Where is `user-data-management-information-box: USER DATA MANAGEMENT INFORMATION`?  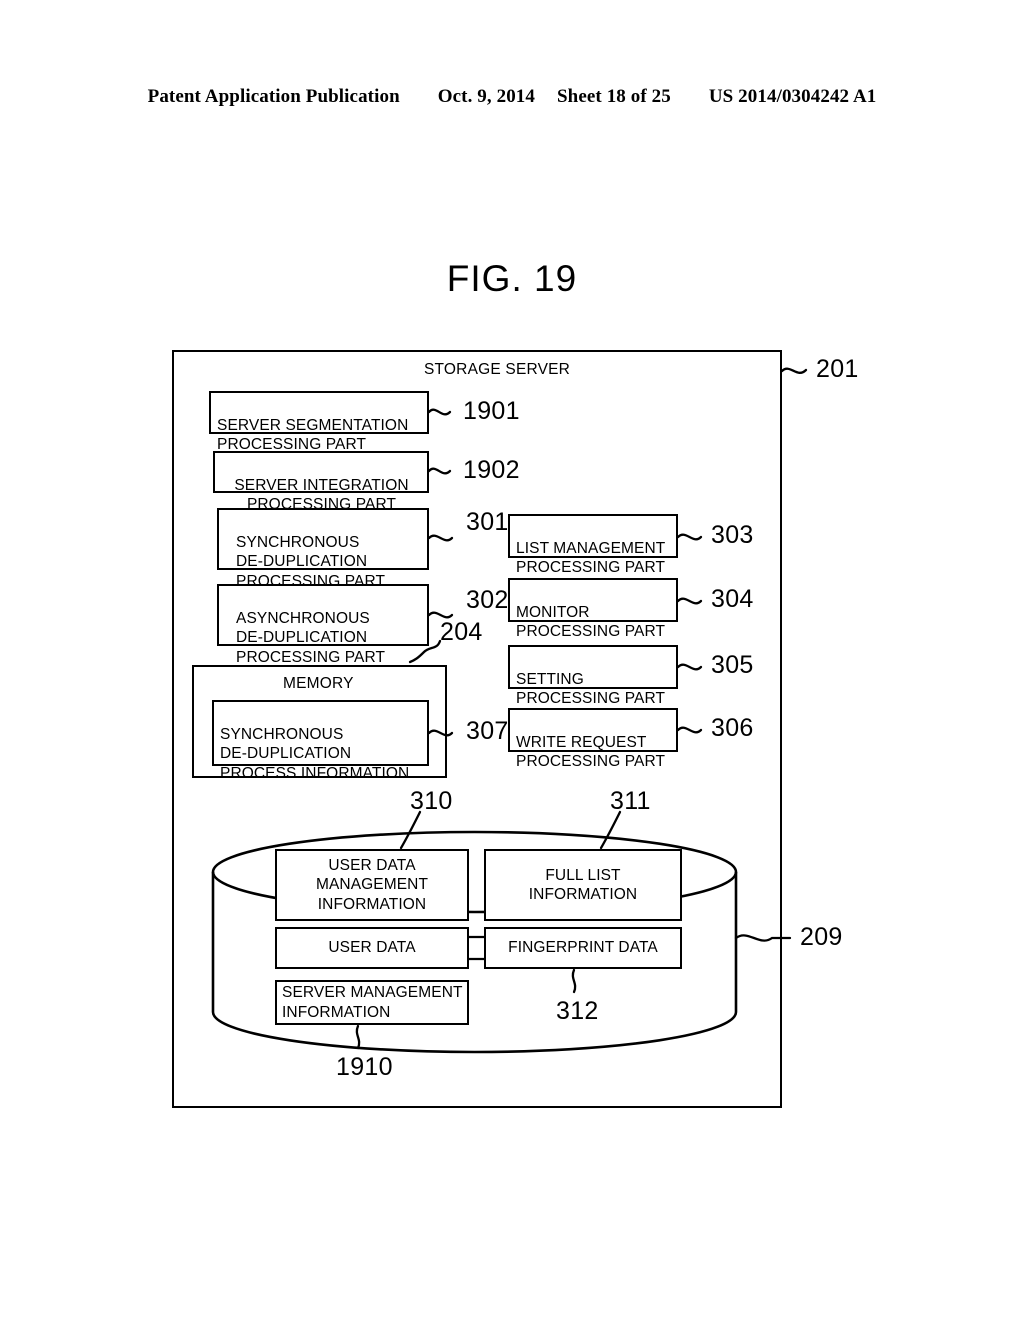 user-data-management-information-box: USER DATA MANAGEMENT INFORMATION is located at coordinates (372, 885).